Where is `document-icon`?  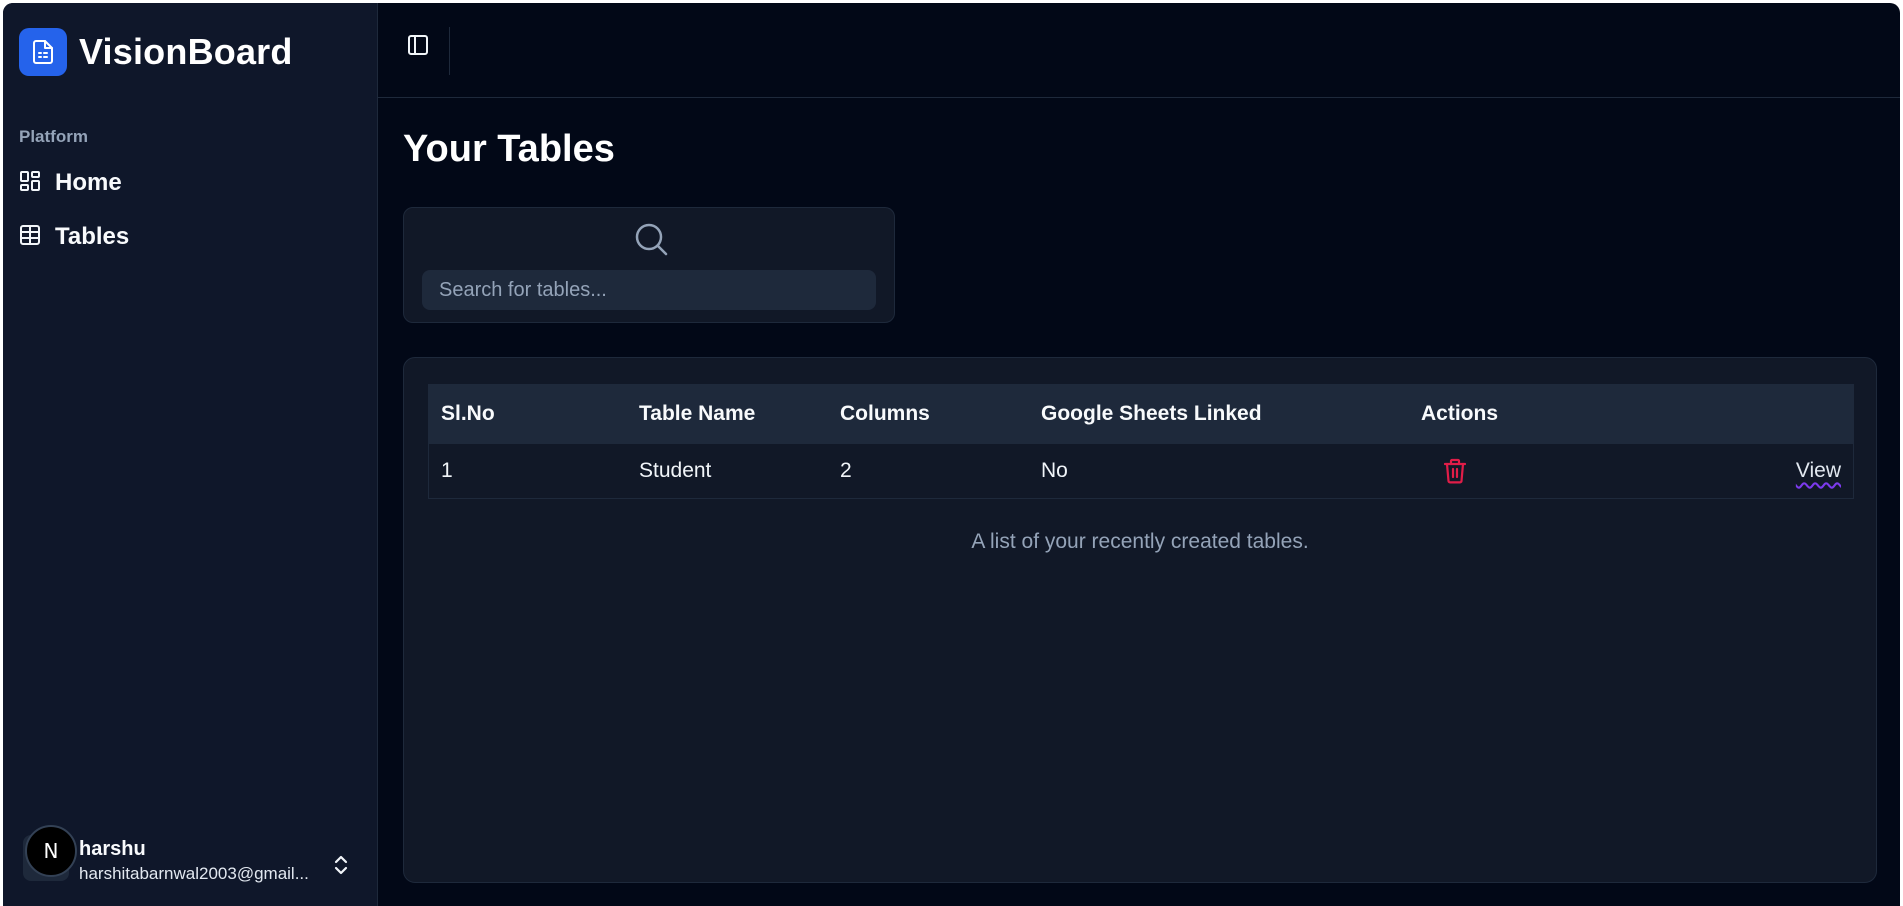 document-icon is located at coordinates (43, 52).